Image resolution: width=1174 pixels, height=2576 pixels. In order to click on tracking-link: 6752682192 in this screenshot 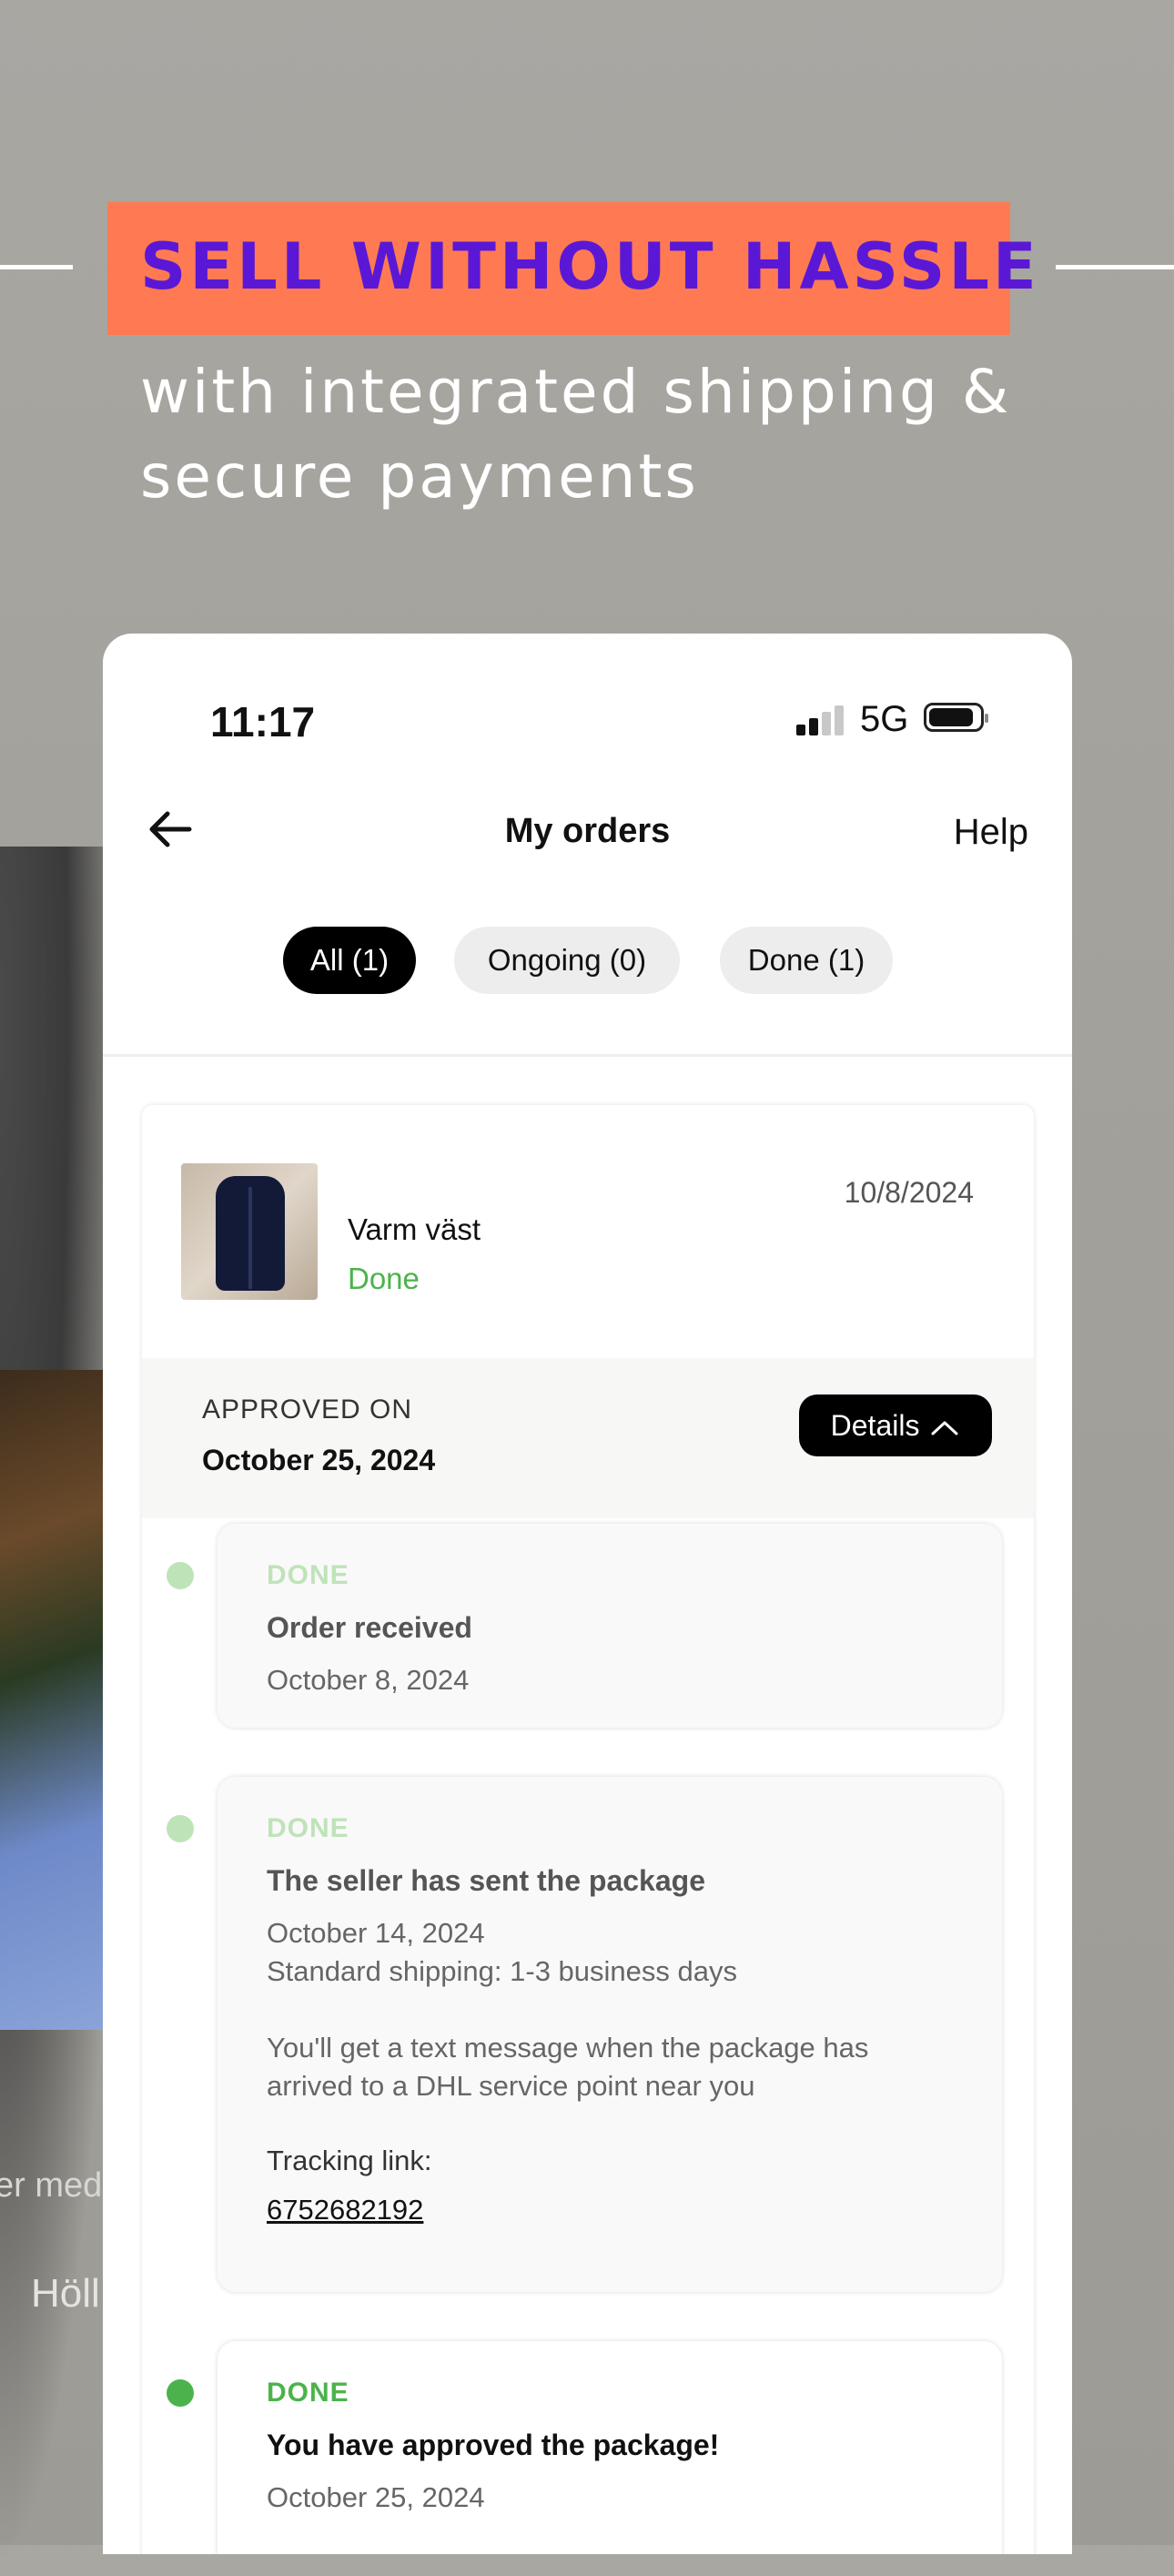, I will do `click(345, 2210)`.